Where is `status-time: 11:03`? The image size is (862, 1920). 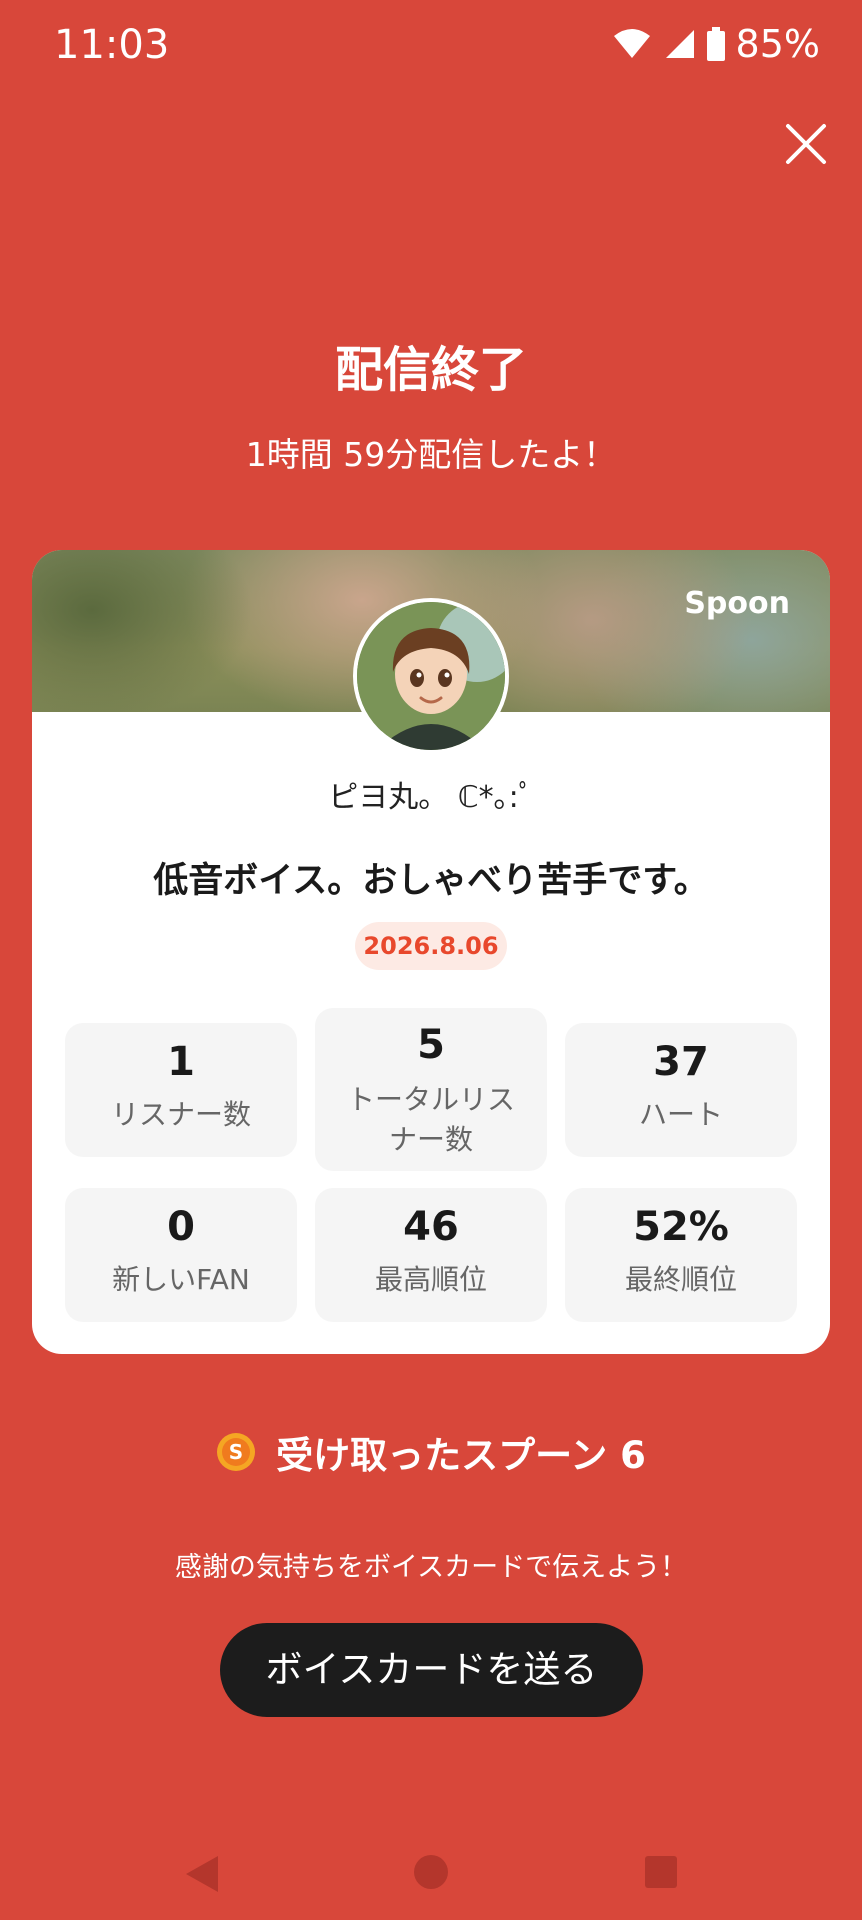 status-time: 11:03 is located at coordinates (112, 45).